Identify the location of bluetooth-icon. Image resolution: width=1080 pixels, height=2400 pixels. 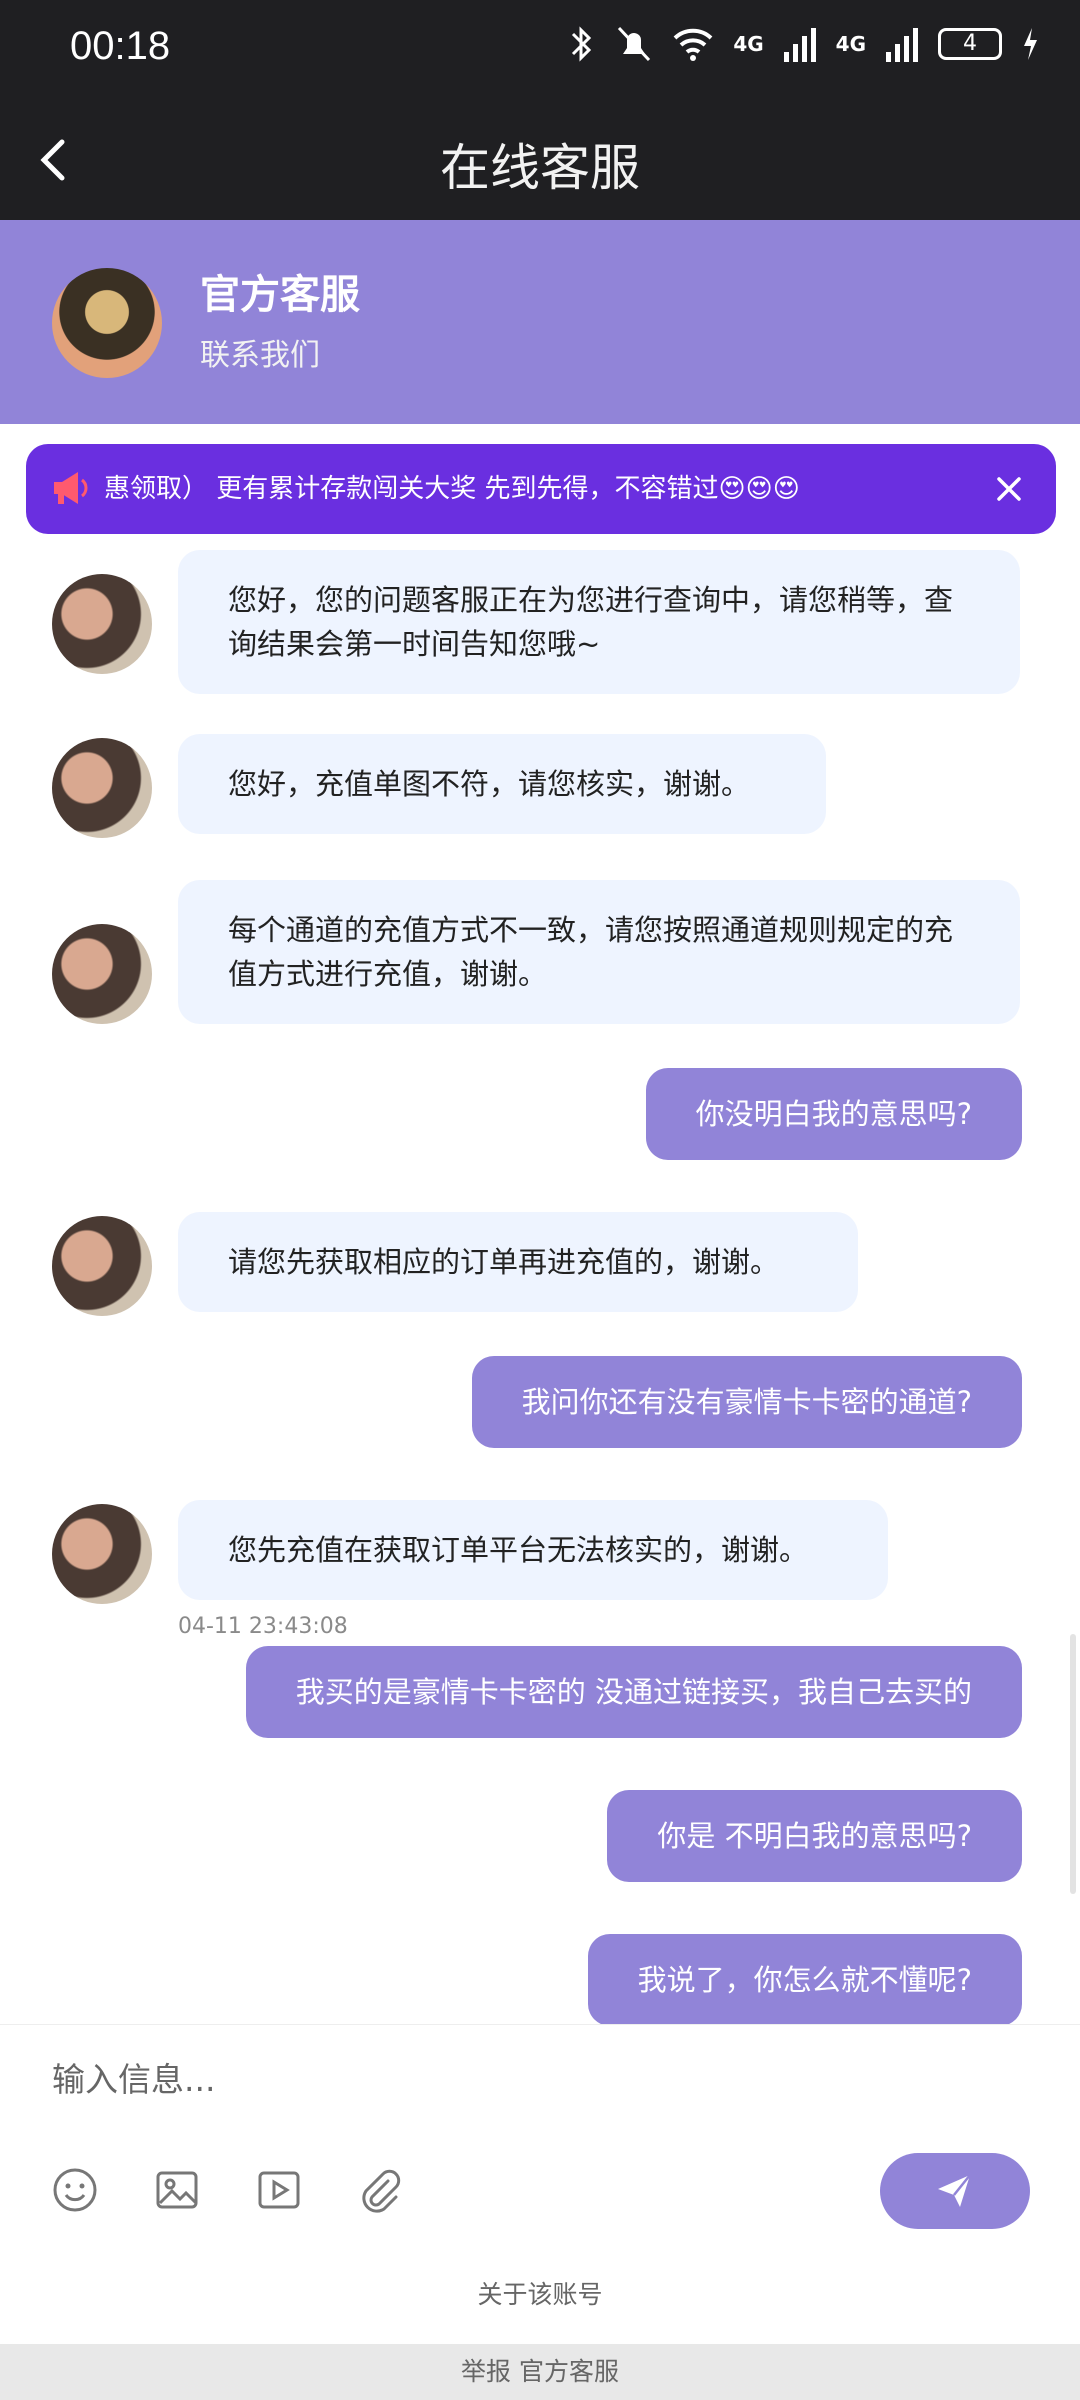
(582, 44).